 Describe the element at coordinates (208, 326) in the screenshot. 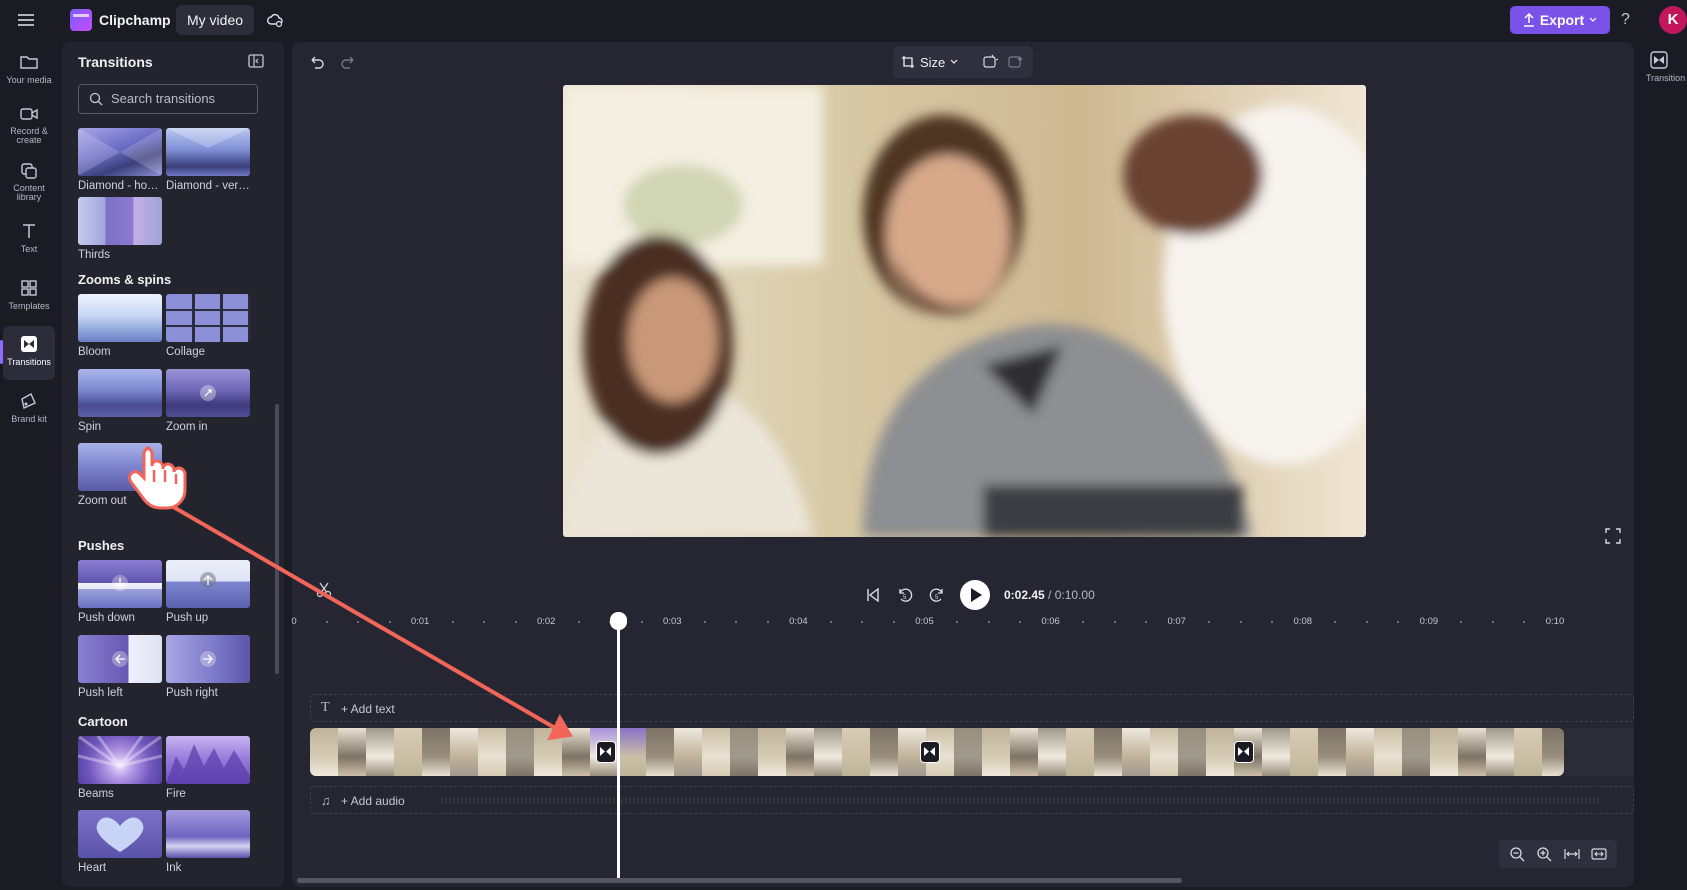

I see `transition-tile-collage: Collage` at that location.